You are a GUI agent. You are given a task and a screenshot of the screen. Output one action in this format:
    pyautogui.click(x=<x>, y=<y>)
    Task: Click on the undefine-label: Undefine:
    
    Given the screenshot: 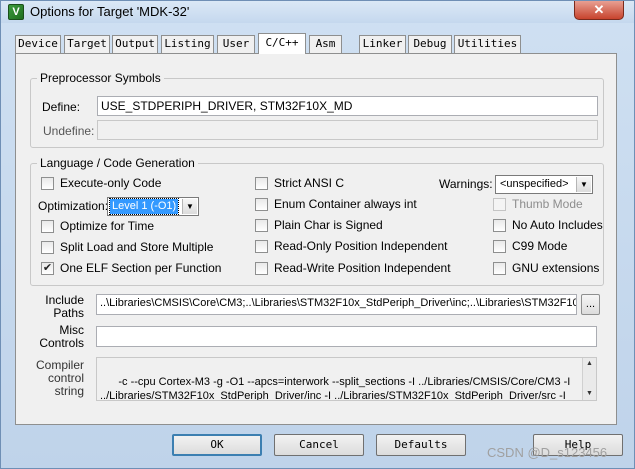 What is the action you would take?
    pyautogui.click(x=69, y=131)
    